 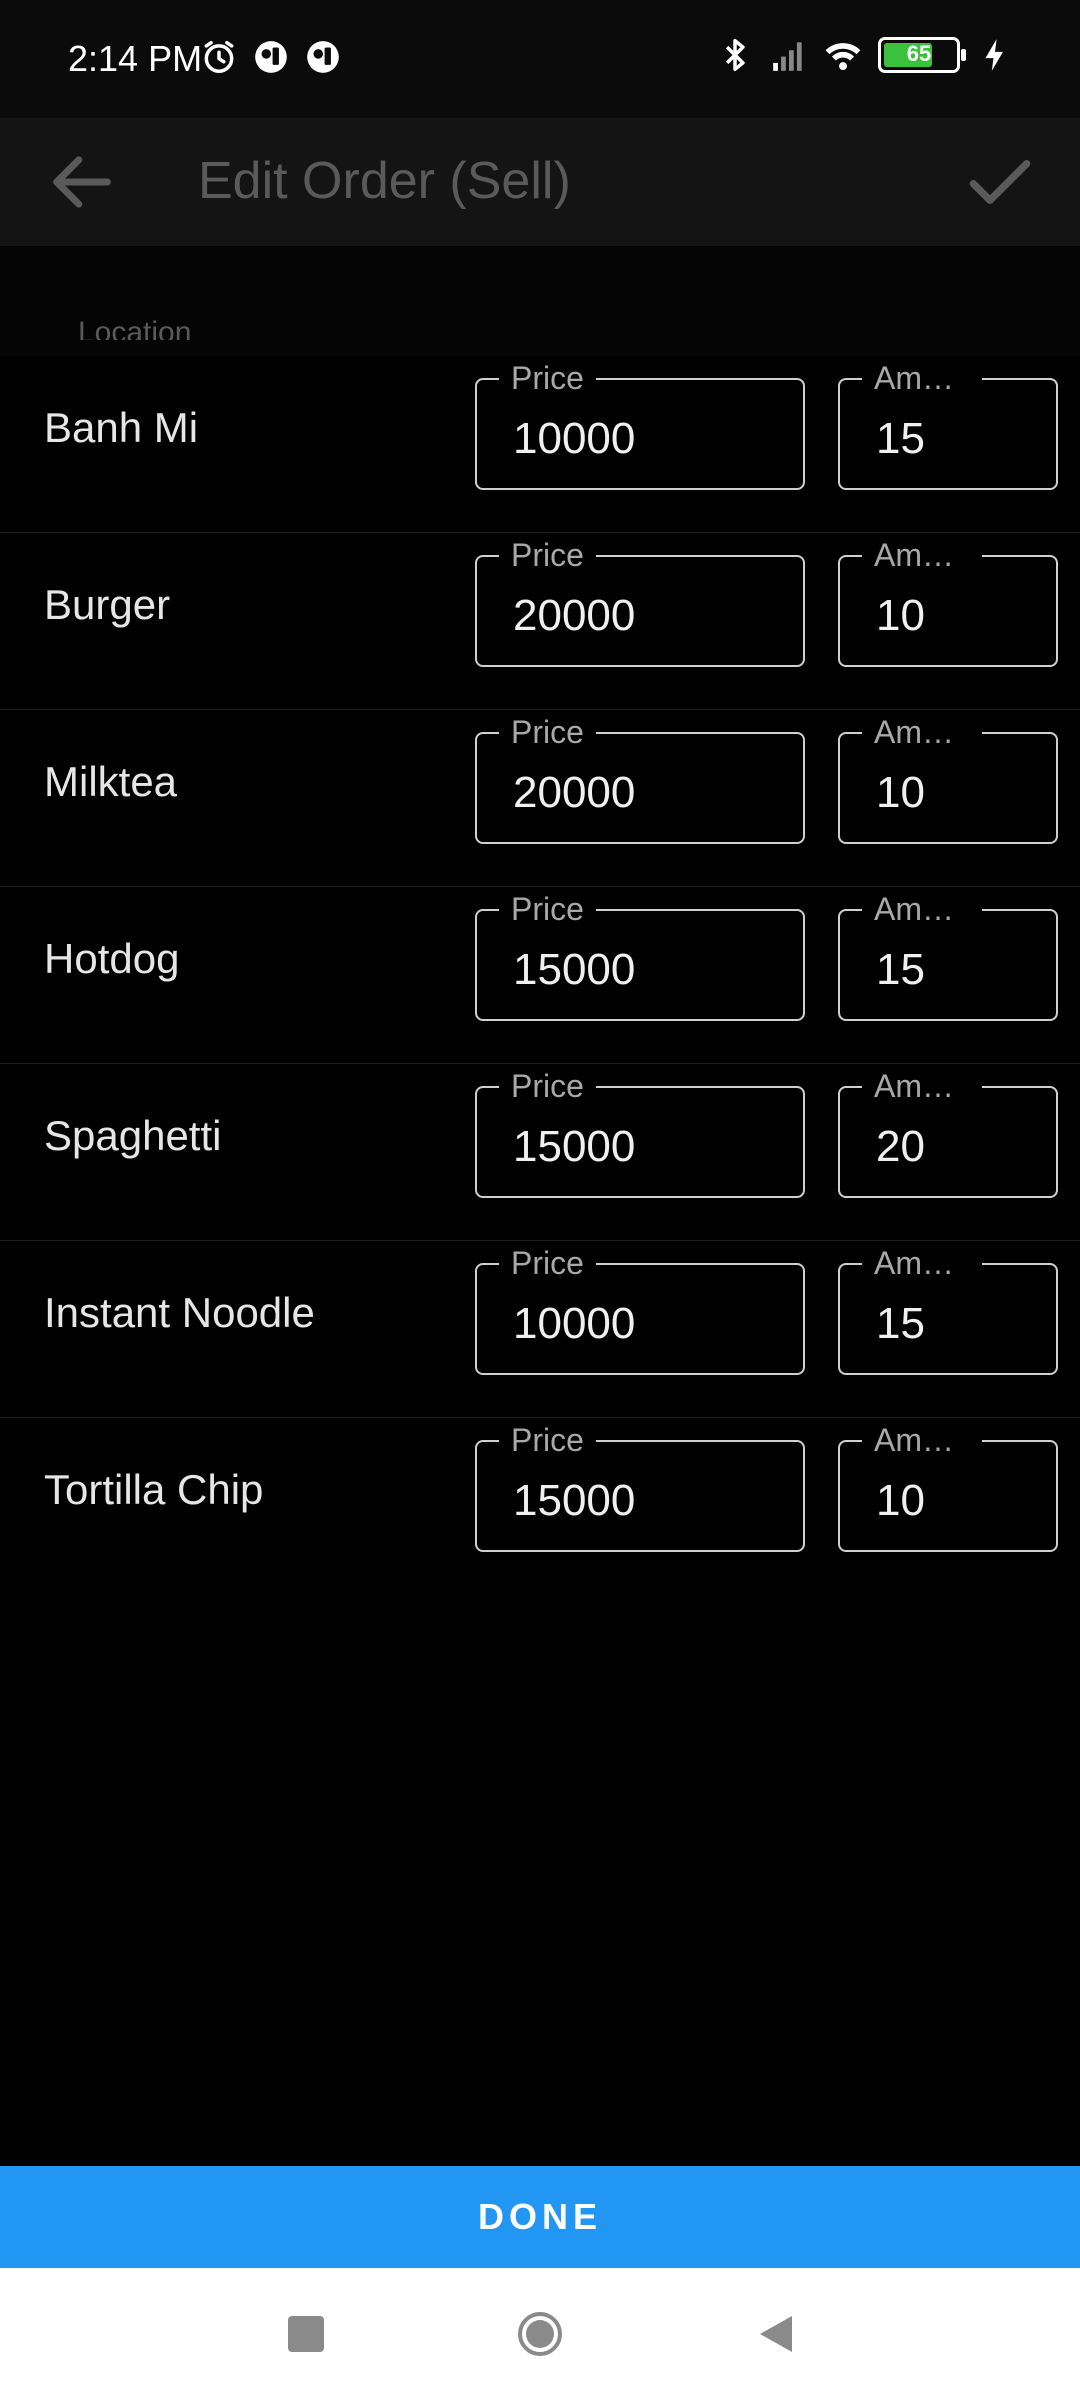 What do you see at coordinates (107, 604) in the screenshot?
I see `item-name: Burger` at bounding box center [107, 604].